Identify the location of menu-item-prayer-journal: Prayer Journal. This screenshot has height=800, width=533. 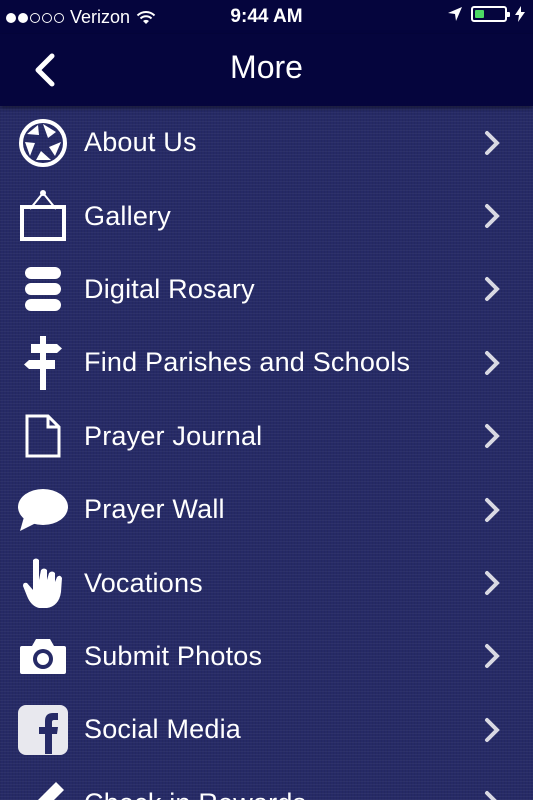
(266, 436).